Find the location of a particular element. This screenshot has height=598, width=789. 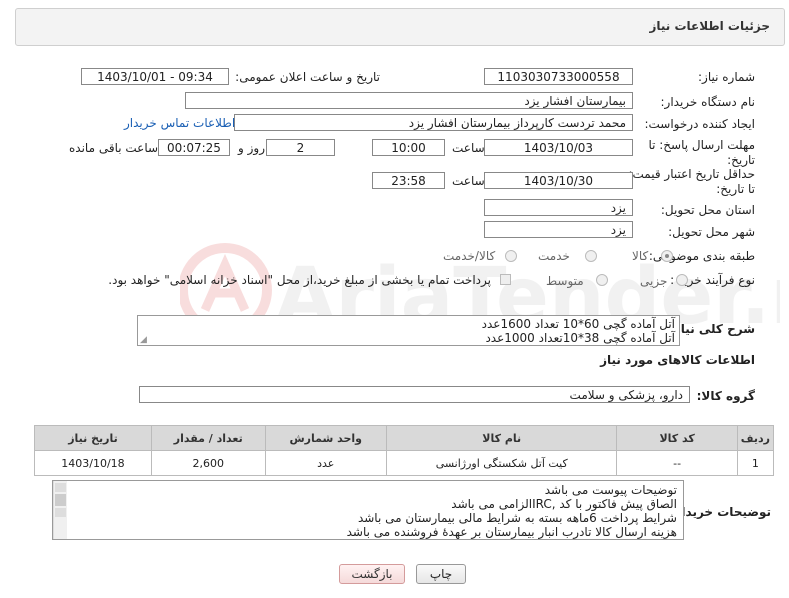

row-code: -- is located at coordinates (677, 463).